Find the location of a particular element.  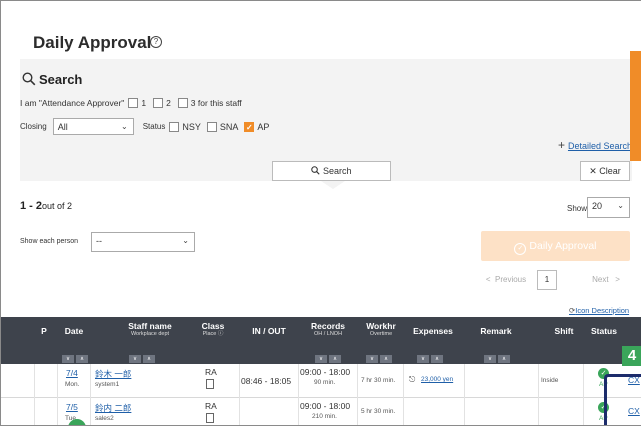

person-select: -- ⌄ is located at coordinates (143, 242).